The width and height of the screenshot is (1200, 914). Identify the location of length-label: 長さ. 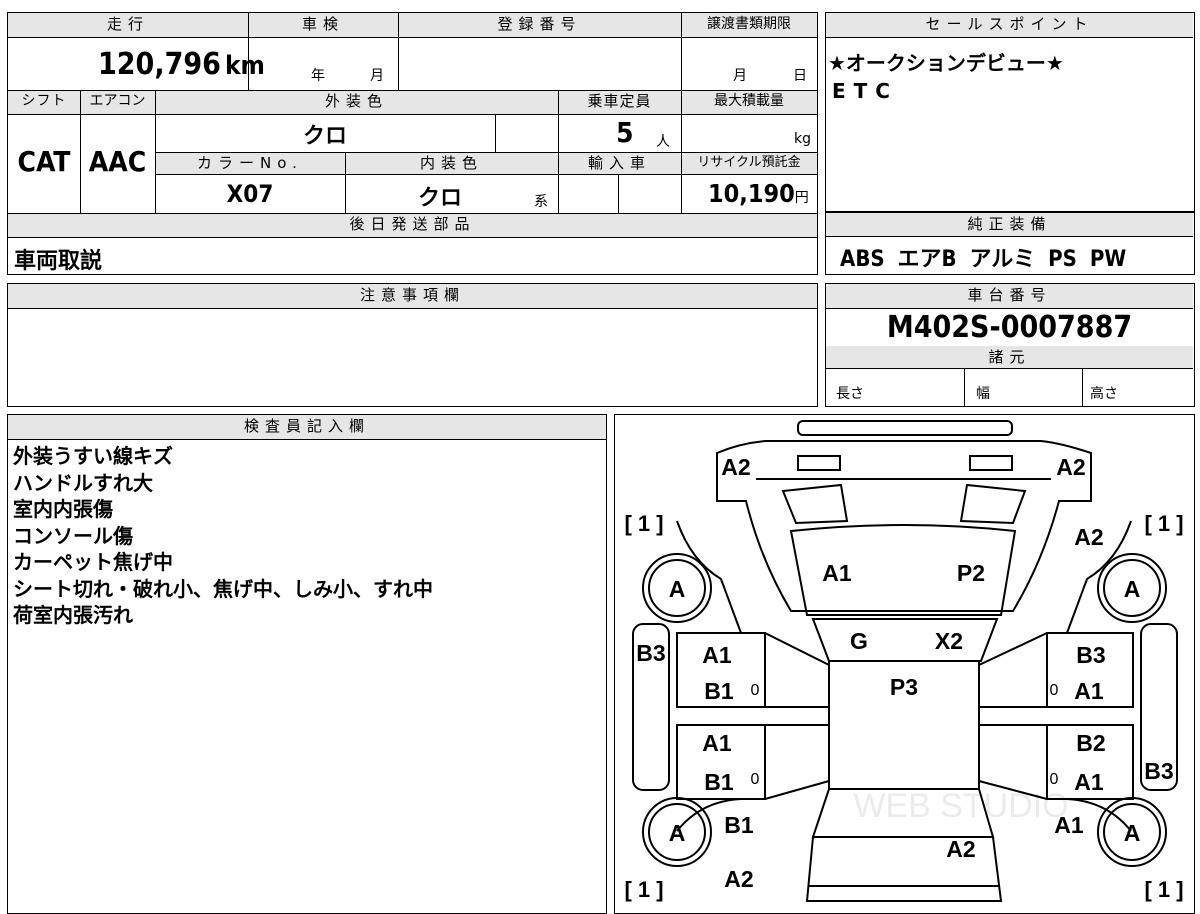
(850, 394).